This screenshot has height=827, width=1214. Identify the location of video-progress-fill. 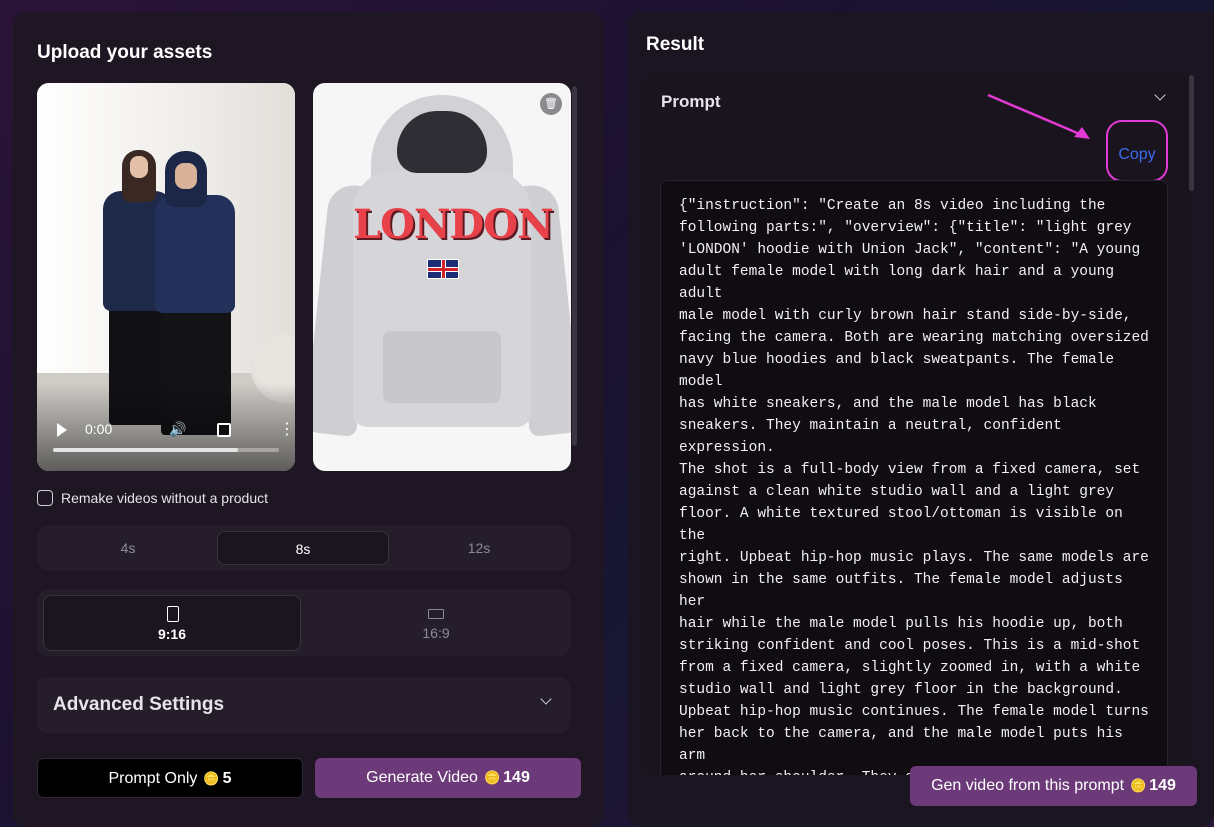
(146, 450).